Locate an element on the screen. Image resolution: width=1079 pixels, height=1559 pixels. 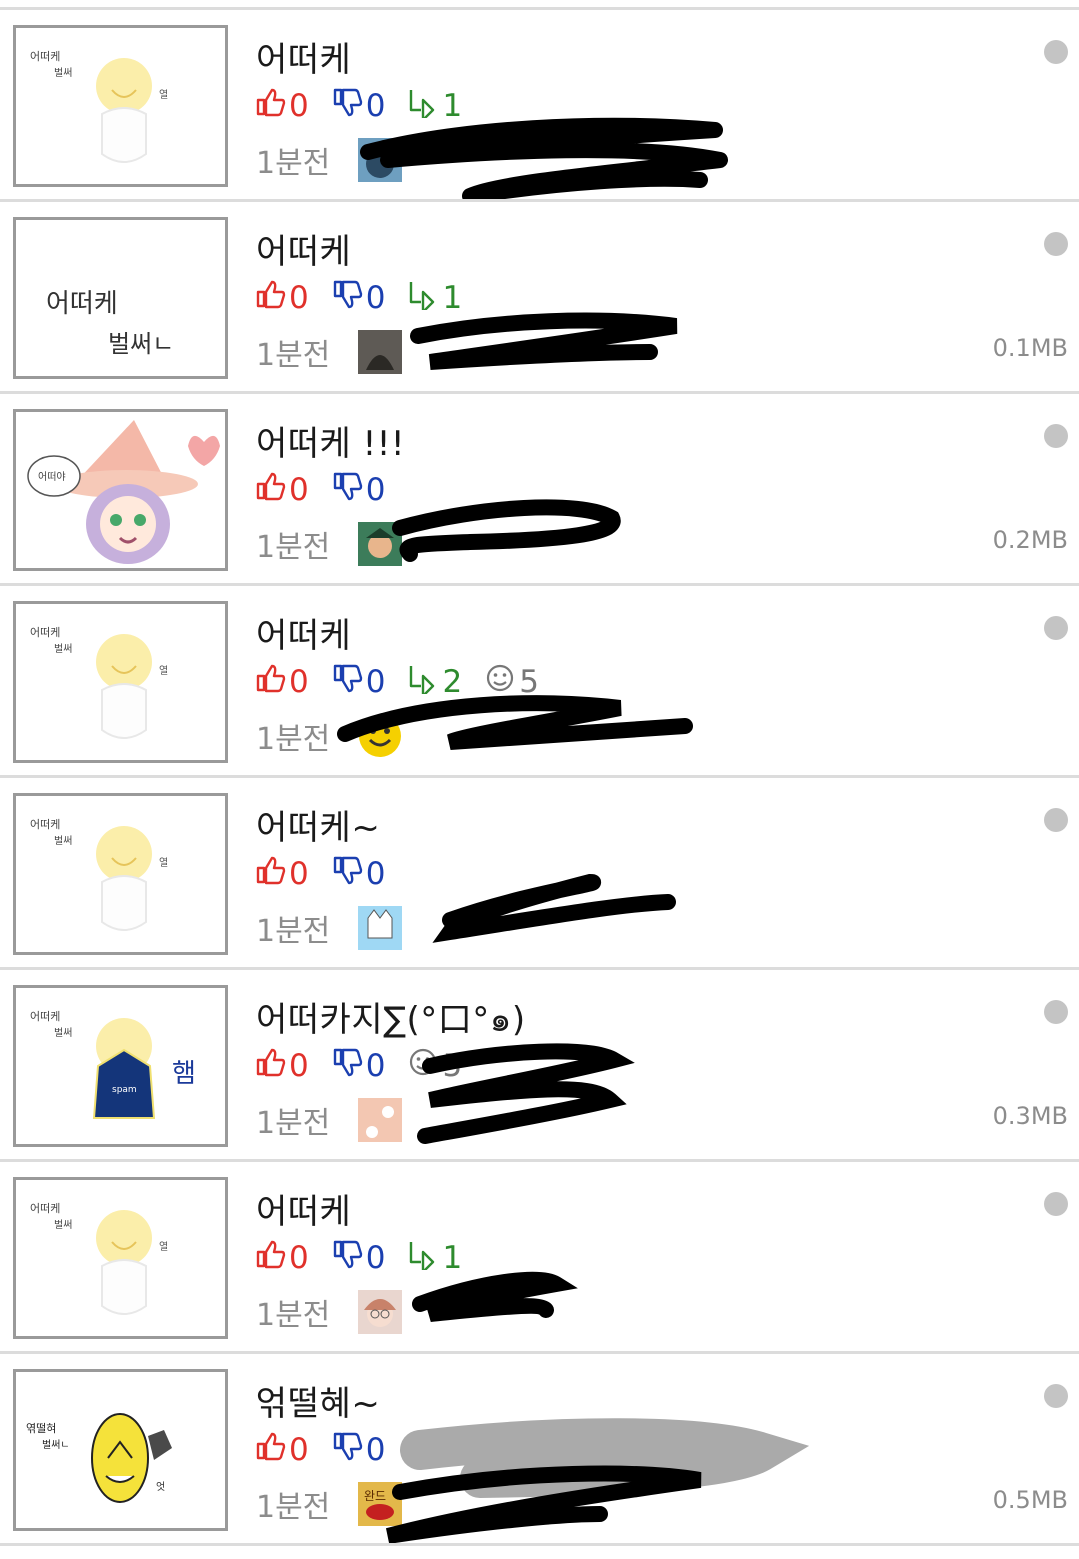
author-avatar: 완드 is located at coordinates (380, 1504).